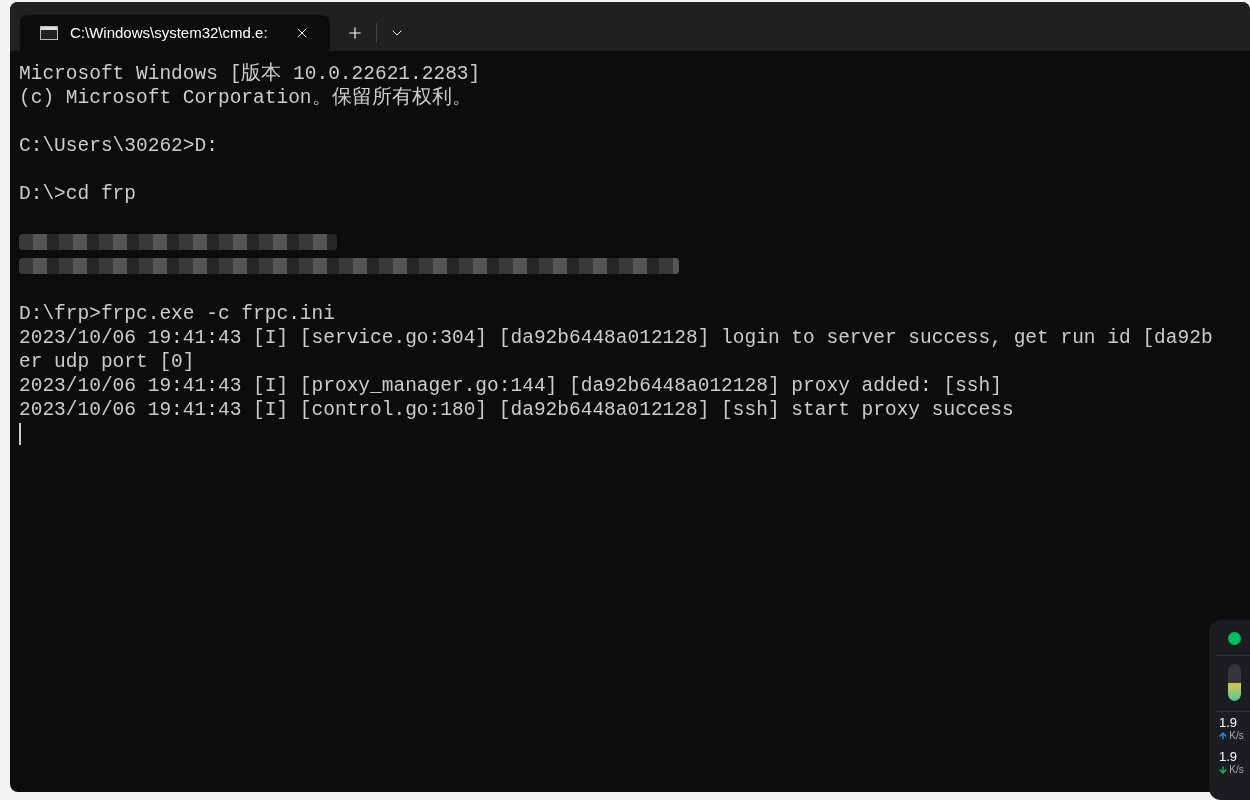 This screenshot has width=1250, height=800. I want to click on download-arrow-icon, so click(1223, 770).